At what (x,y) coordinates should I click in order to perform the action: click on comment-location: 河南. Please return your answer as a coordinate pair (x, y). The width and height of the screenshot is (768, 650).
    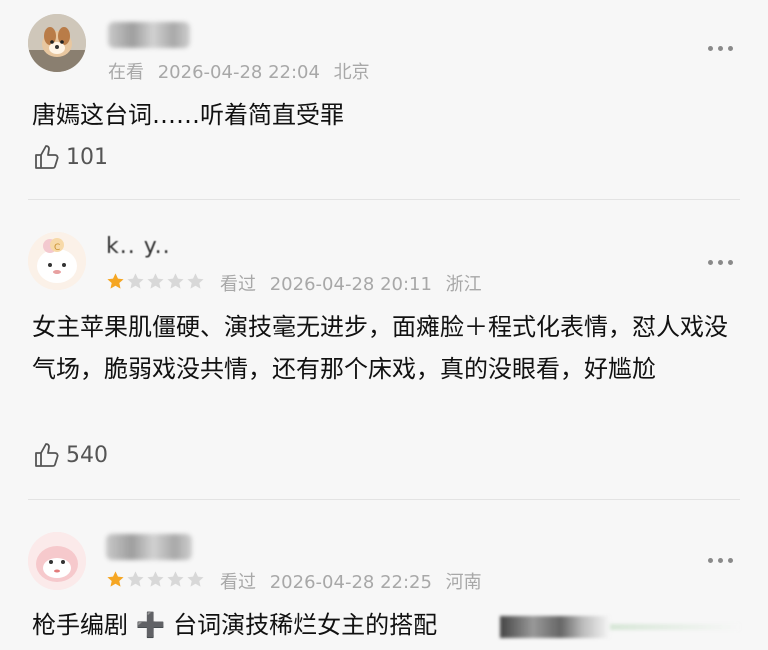
    Looking at the image, I should click on (463, 582).